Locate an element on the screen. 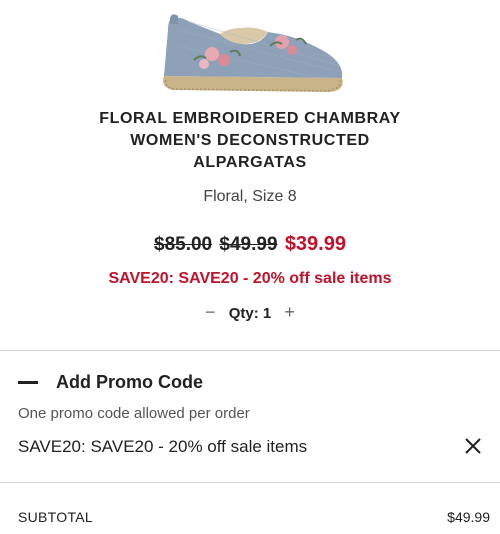 This screenshot has width=500, height=534. promo-title: Add Promo Code is located at coordinates (129, 382).